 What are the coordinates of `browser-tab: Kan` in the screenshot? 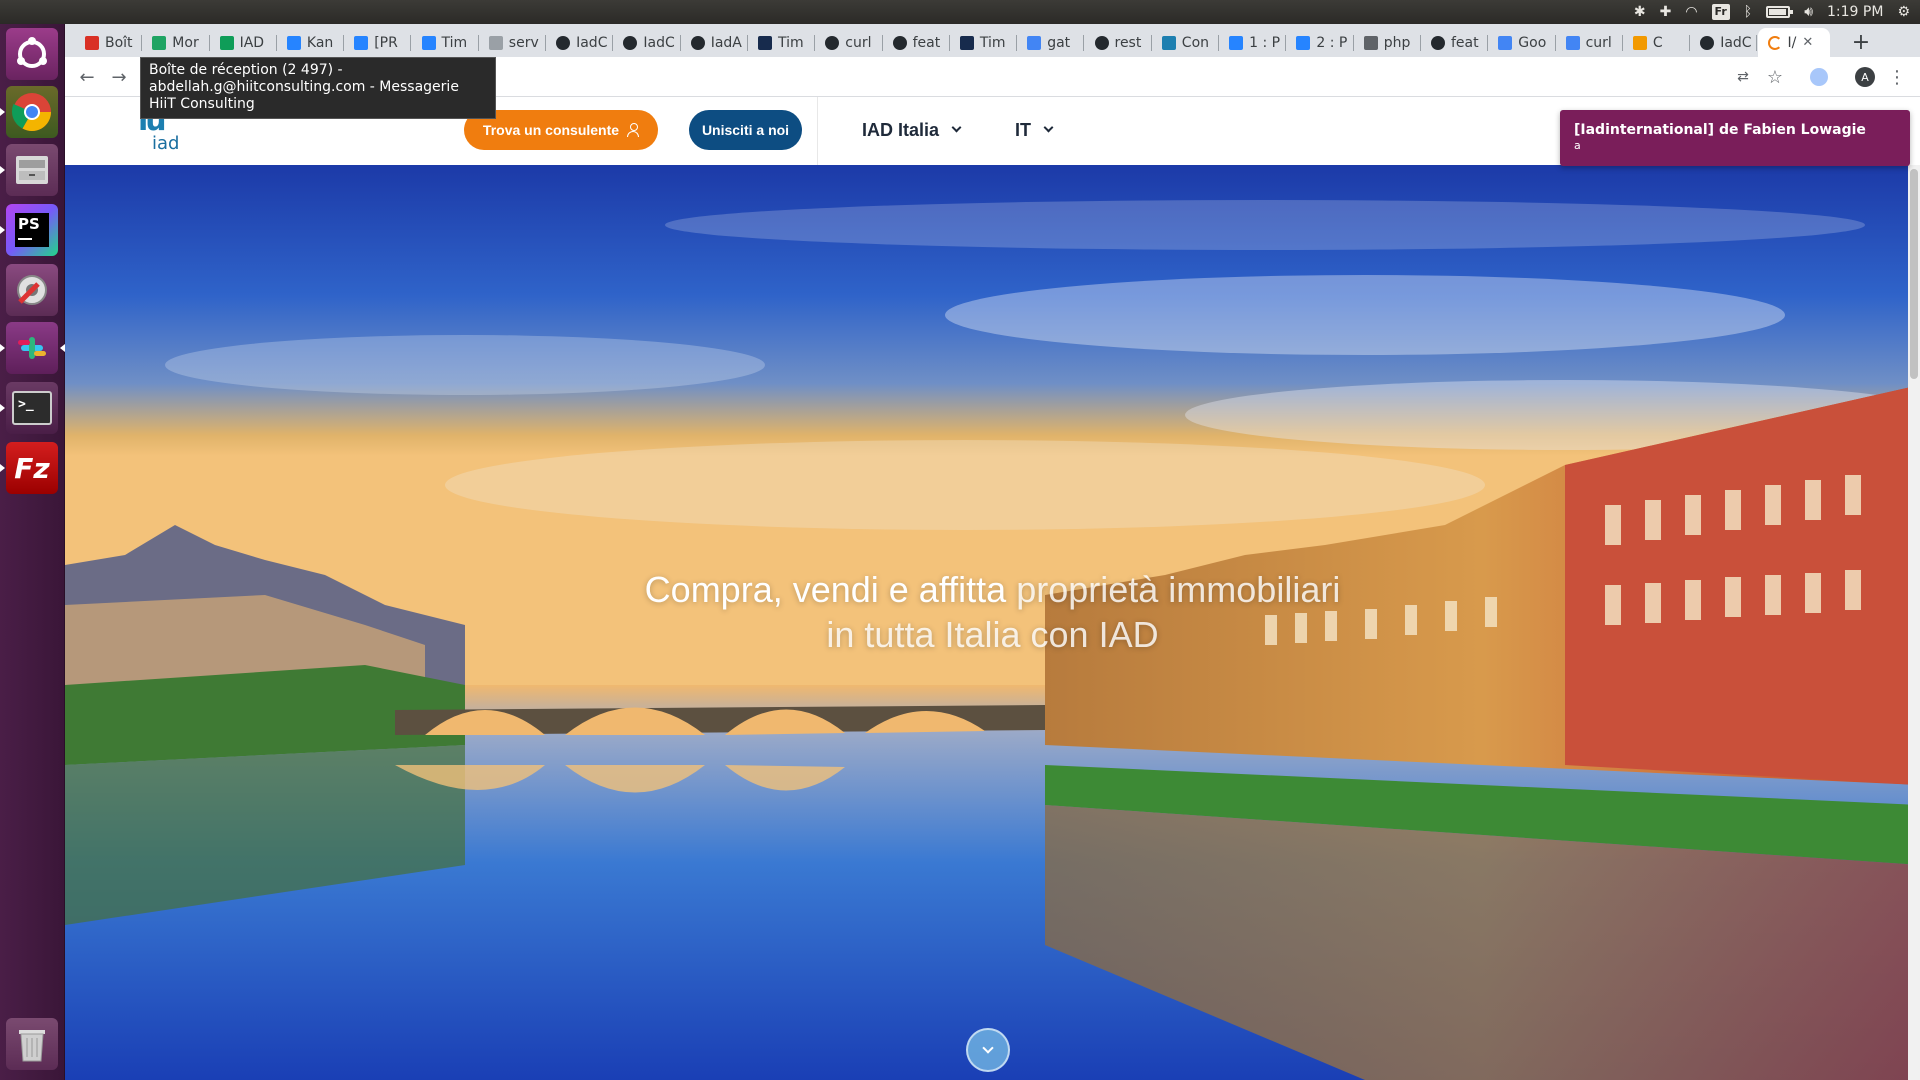 It's located at (311, 42).